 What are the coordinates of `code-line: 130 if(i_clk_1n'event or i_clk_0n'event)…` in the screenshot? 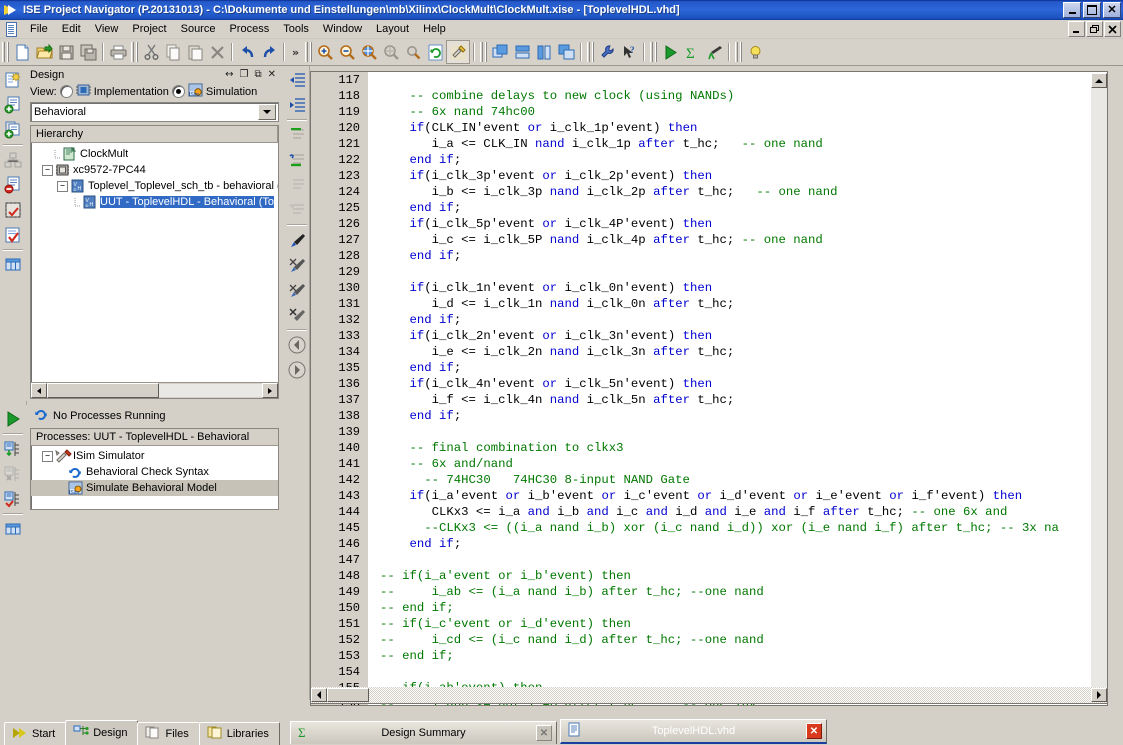 It's located at (709, 288).